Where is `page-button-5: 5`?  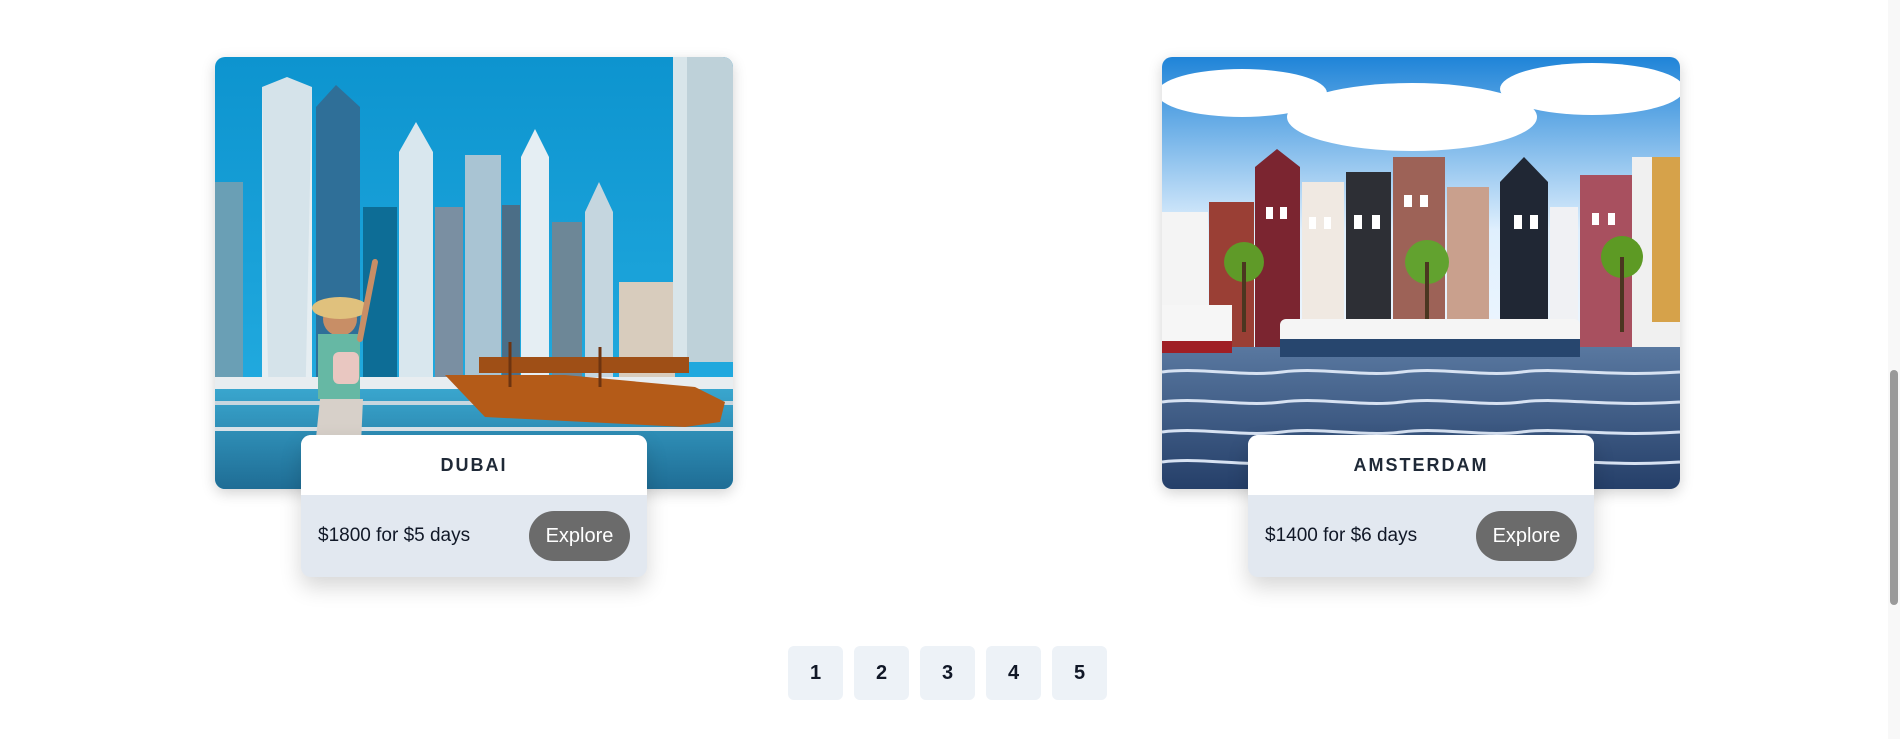
page-button-5: 5 is located at coordinates (1079, 673).